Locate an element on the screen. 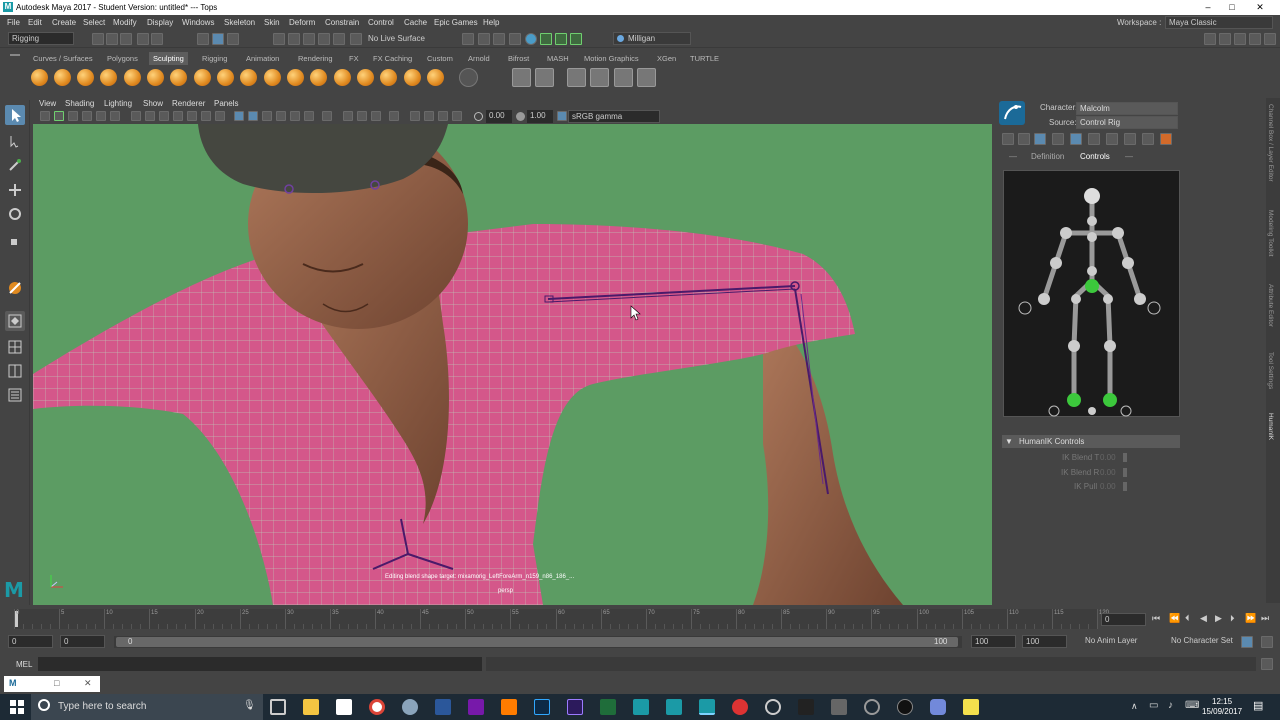 This screenshot has width=1280, height=720. soft-select-icon is located at coordinates (15, 321).